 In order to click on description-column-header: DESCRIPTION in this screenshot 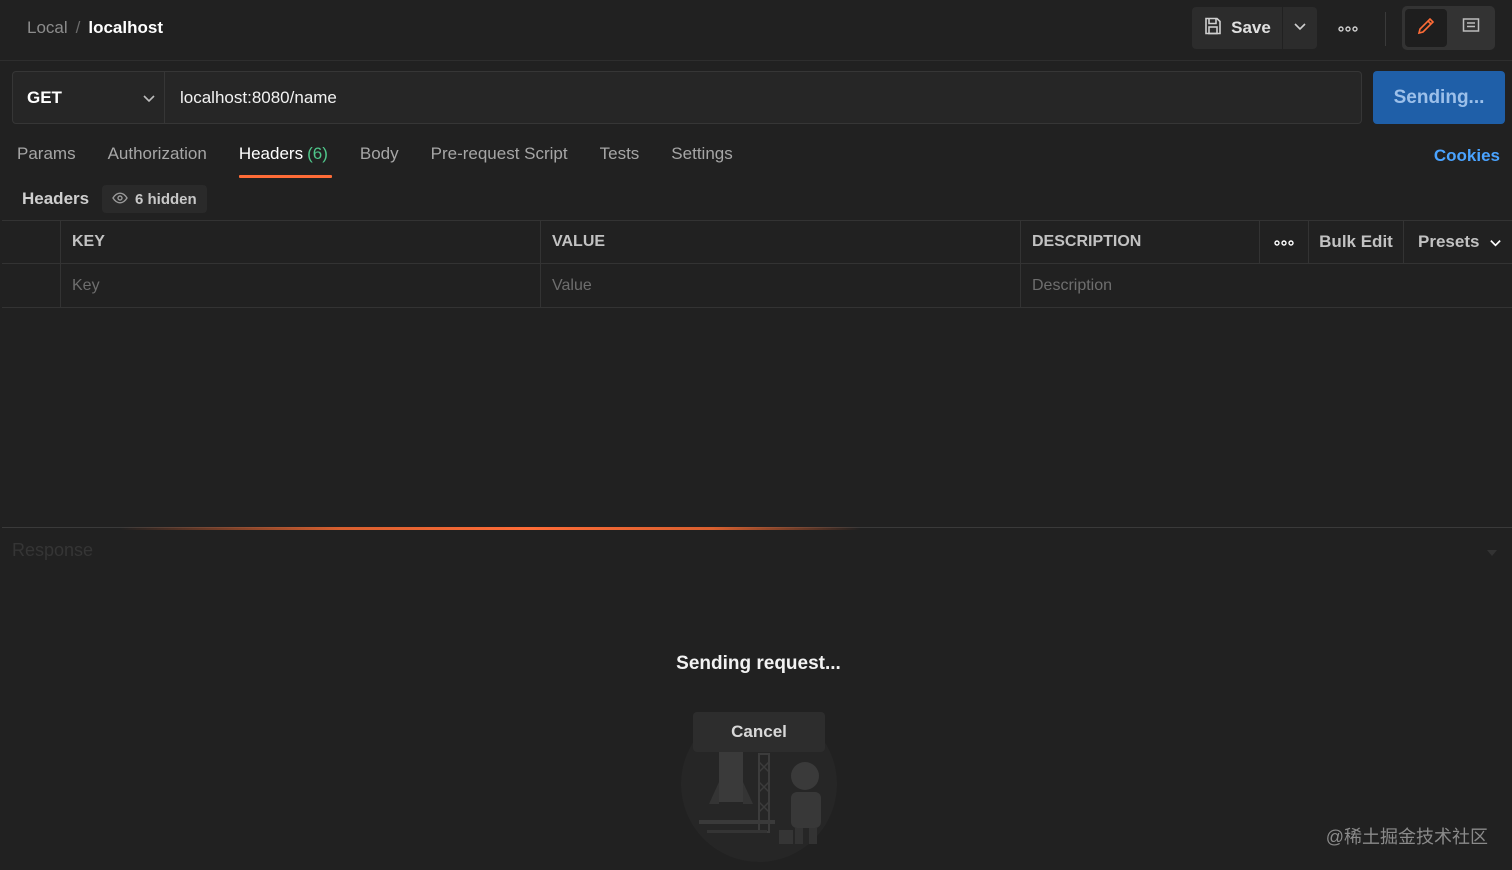, I will do `click(1140, 242)`.